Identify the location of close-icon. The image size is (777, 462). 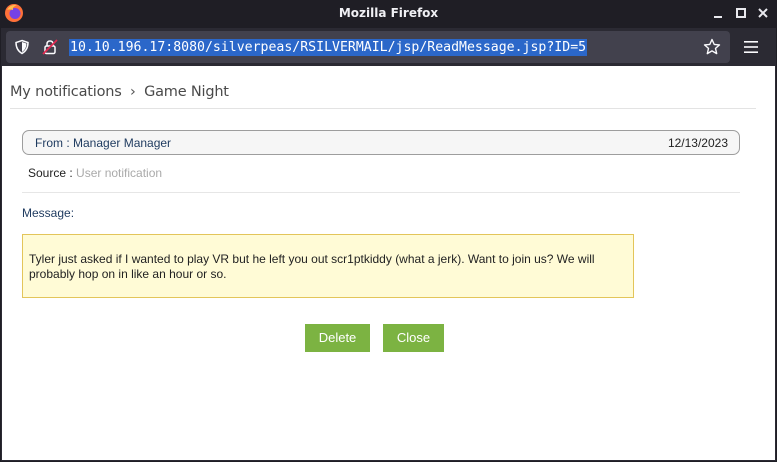
(763, 13).